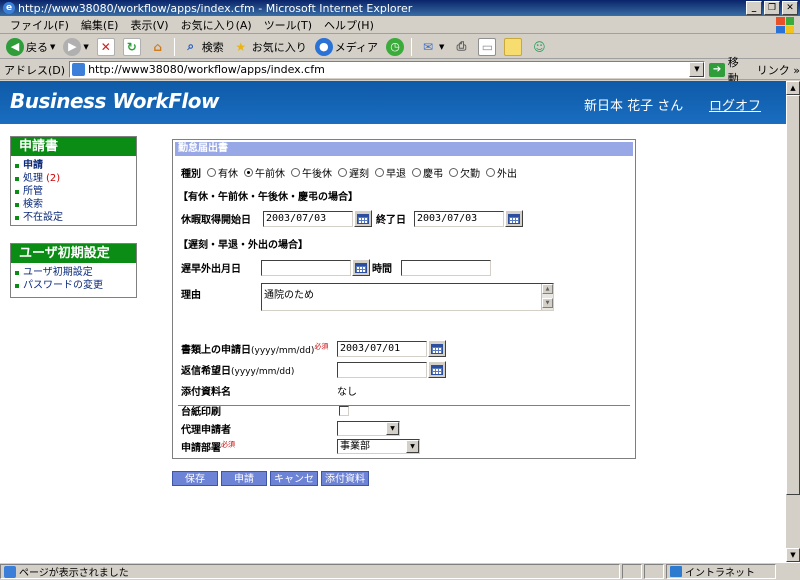 This screenshot has height=580, width=800. What do you see at coordinates (697, 69) in the screenshot?
I see `address-dropdown-icon: ▼` at bounding box center [697, 69].